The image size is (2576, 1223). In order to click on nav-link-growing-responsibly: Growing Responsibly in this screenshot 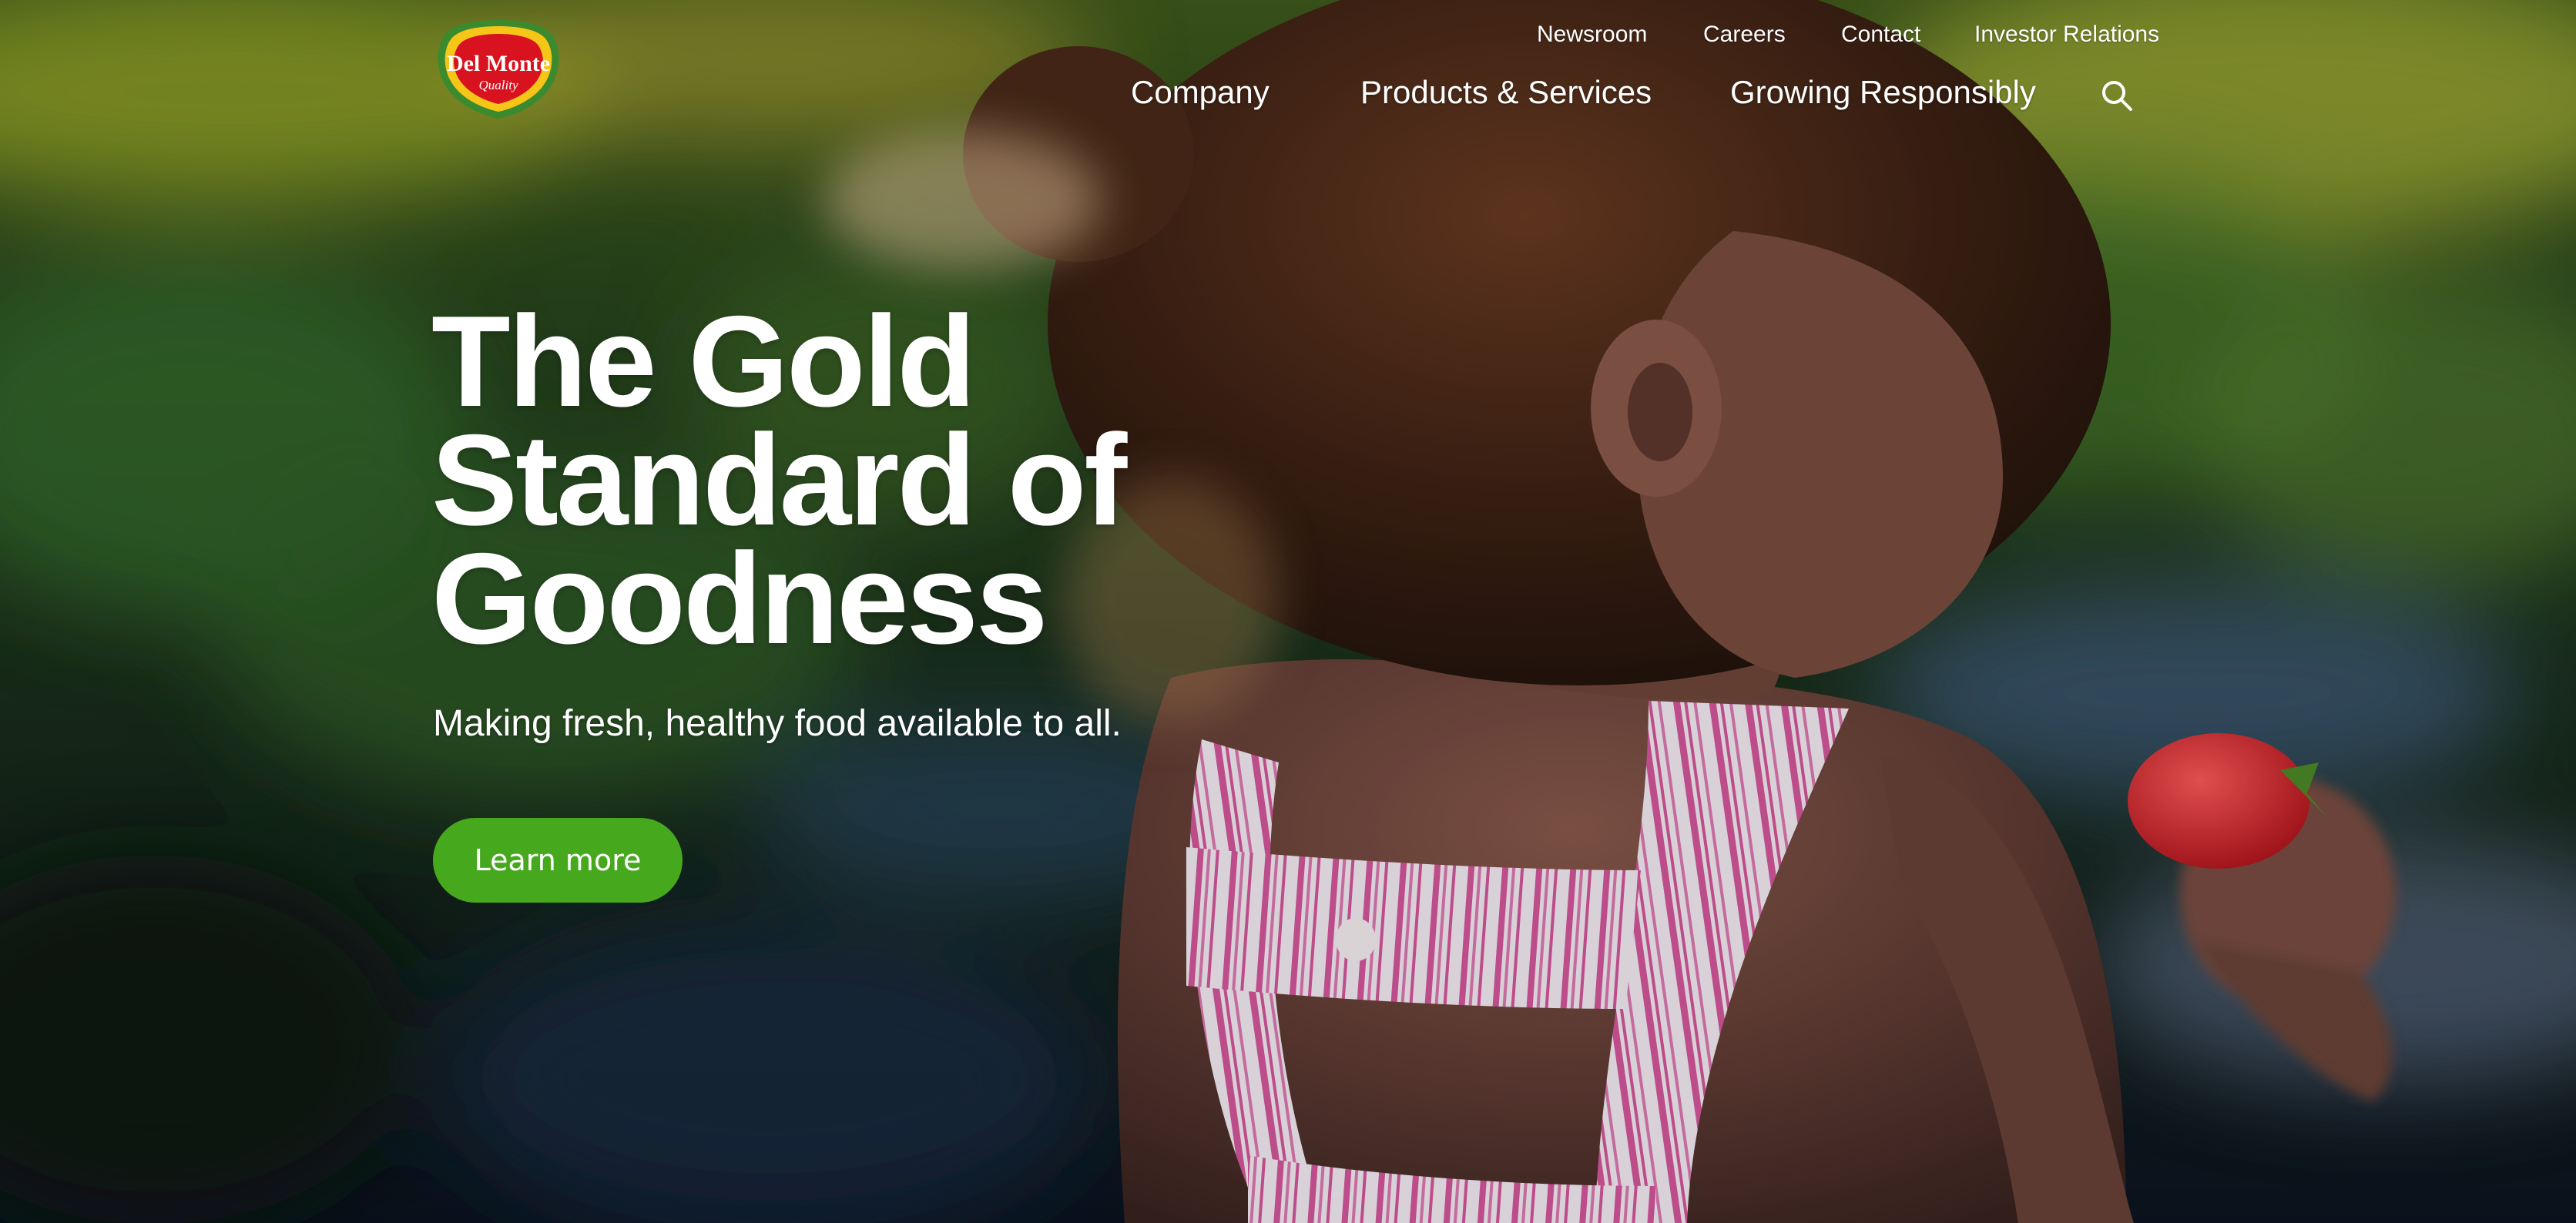, I will do `click(1883, 92)`.